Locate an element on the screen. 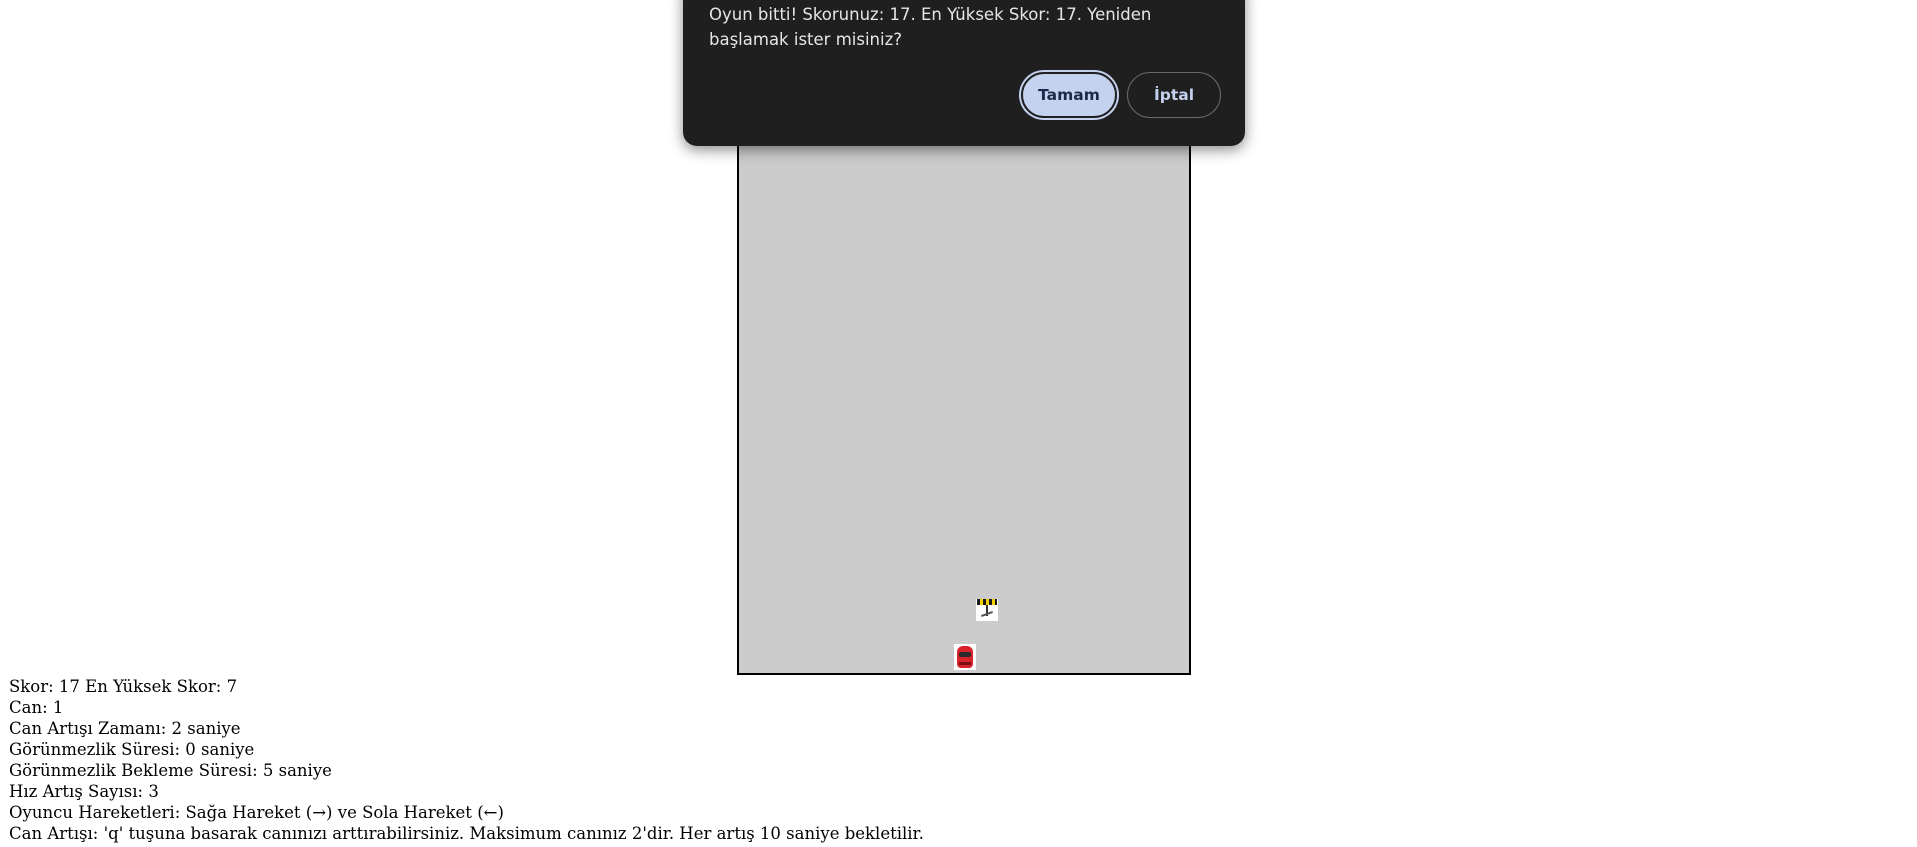  red-car-icon is located at coordinates (965, 657).